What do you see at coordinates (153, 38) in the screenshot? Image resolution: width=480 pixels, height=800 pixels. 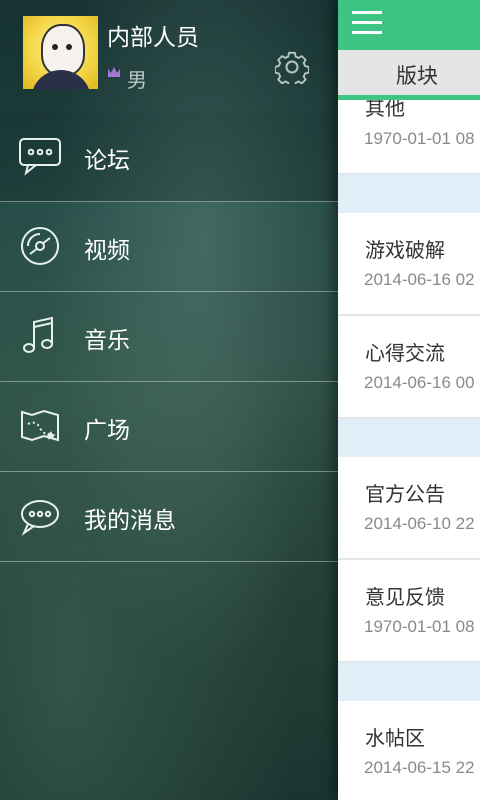 I see `username: 内部人员` at bounding box center [153, 38].